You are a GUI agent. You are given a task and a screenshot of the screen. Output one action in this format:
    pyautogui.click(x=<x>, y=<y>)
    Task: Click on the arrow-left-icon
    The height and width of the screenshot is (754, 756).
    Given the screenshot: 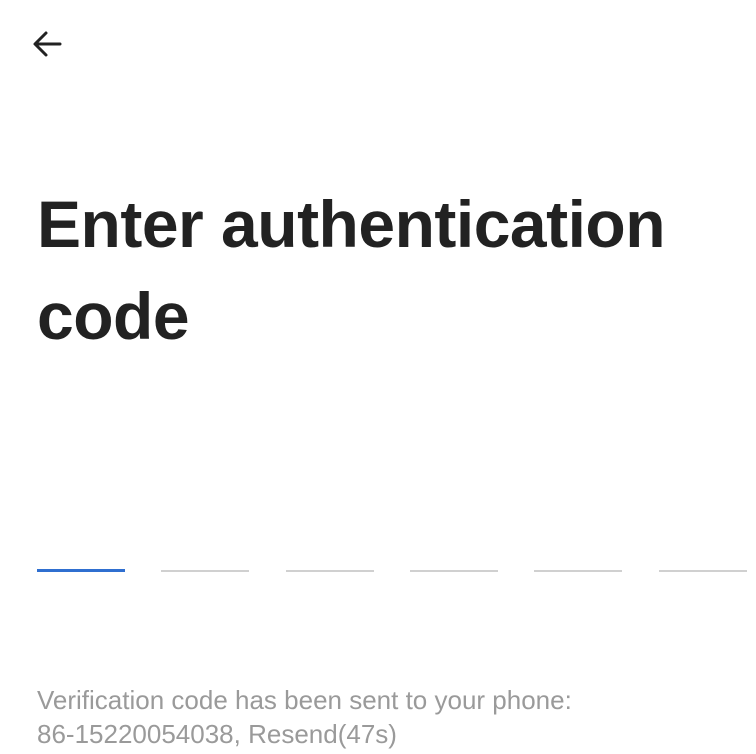 What is the action you would take?
    pyautogui.click(x=47, y=44)
    